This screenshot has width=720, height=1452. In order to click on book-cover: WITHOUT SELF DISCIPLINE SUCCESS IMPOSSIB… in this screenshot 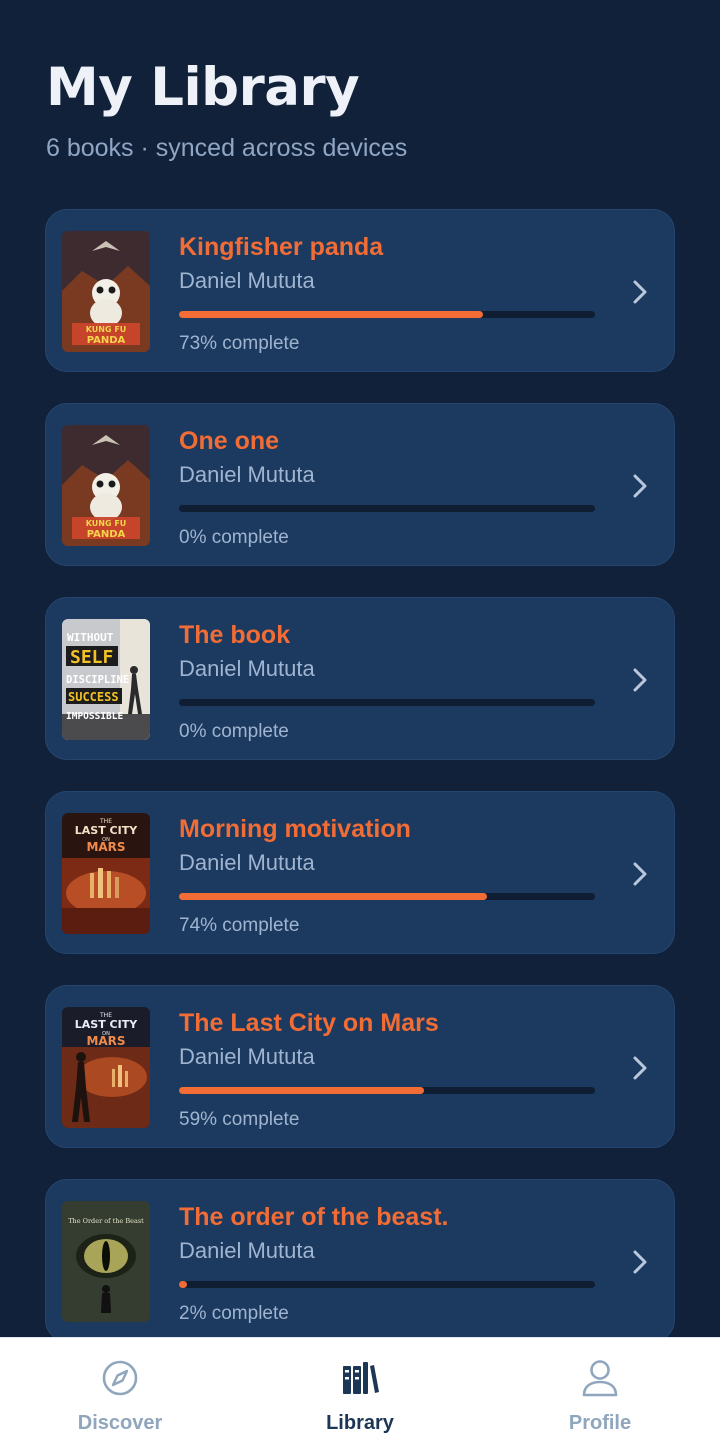, I will do `click(106, 679)`.